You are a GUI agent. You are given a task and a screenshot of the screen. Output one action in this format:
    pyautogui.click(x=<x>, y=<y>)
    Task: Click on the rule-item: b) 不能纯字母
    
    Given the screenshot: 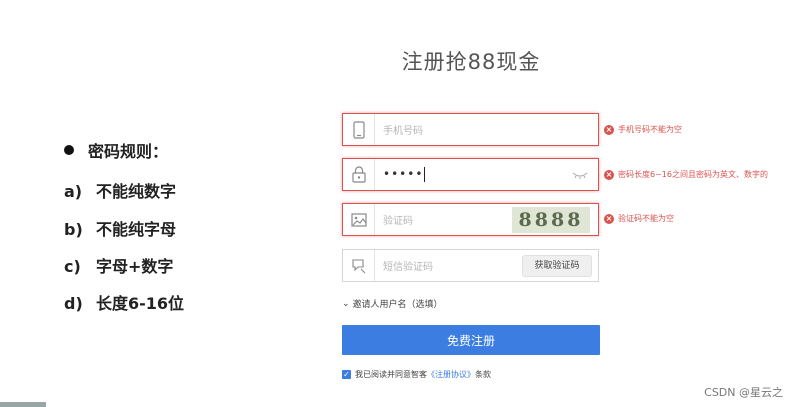 What is the action you would take?
    pyautogui.click(x=120, y=228)
    